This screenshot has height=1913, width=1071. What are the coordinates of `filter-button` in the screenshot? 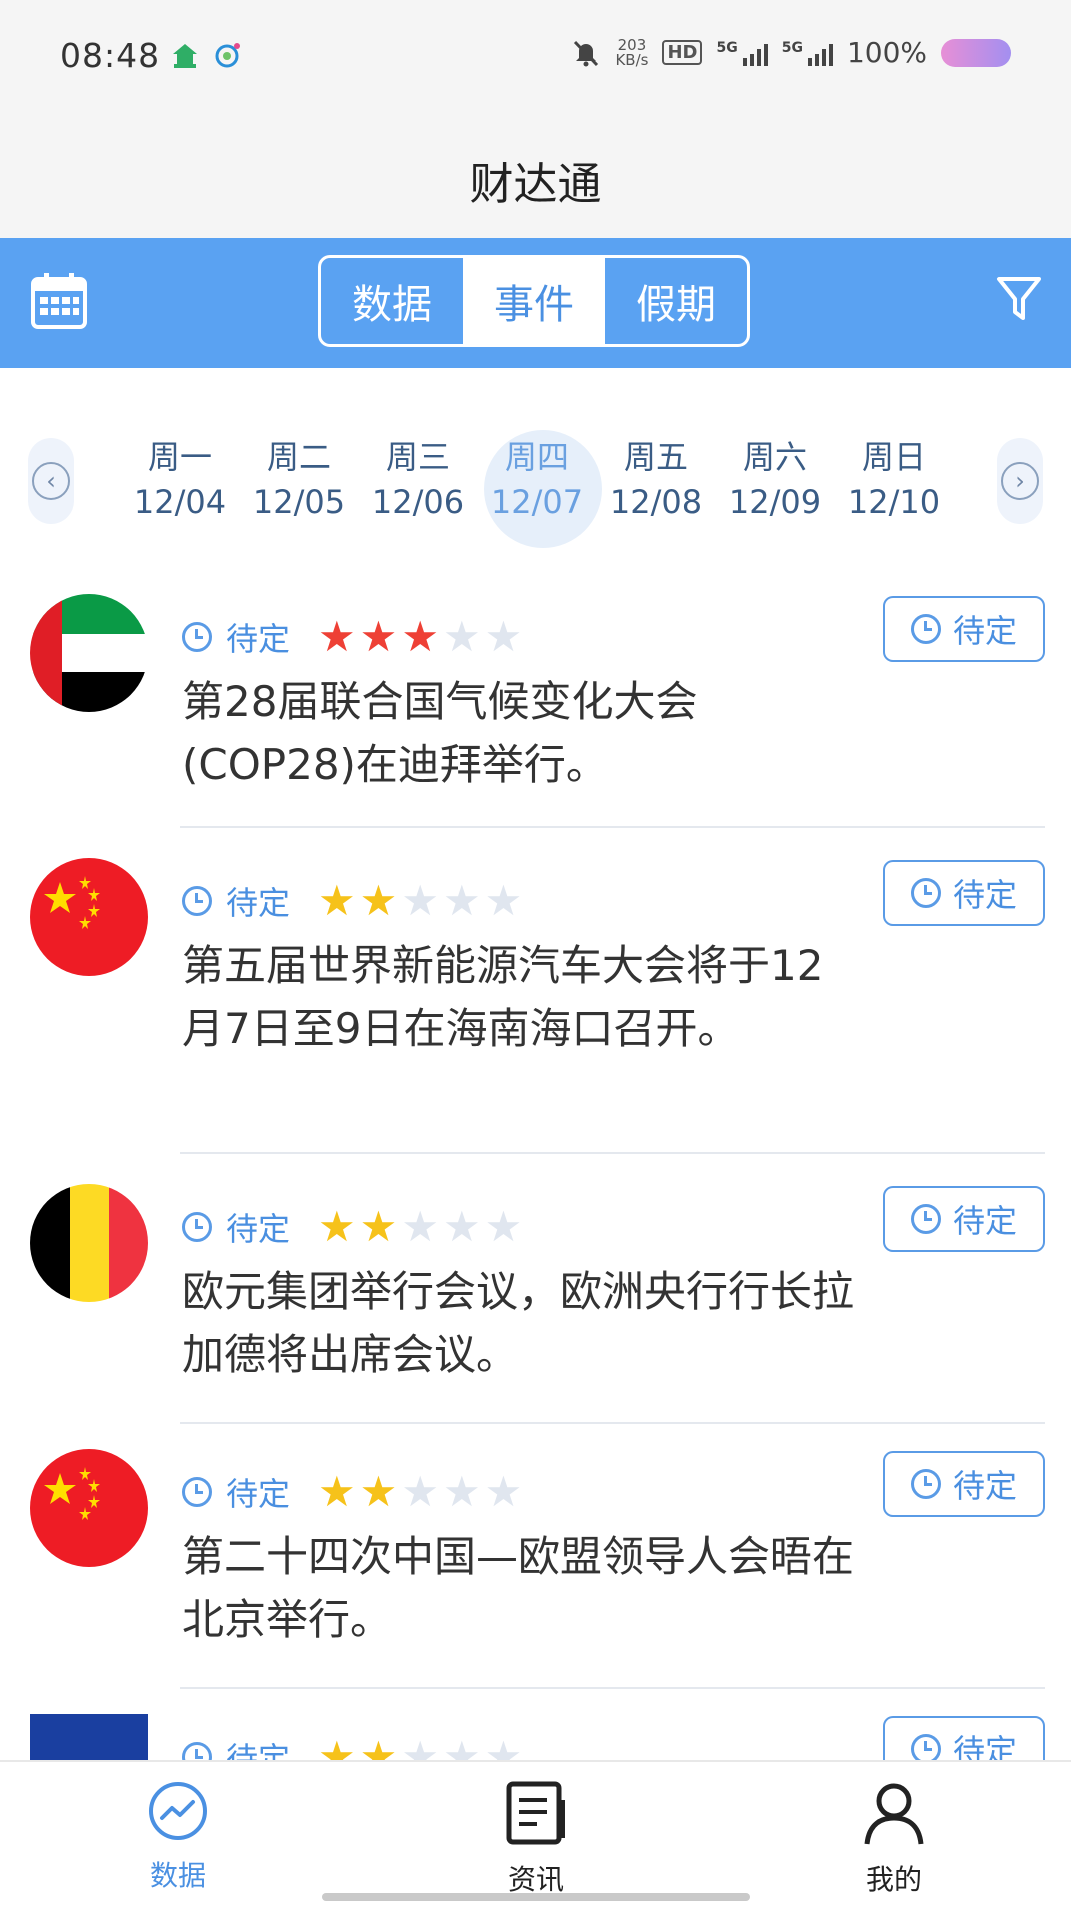 It's located at (1019, 299).